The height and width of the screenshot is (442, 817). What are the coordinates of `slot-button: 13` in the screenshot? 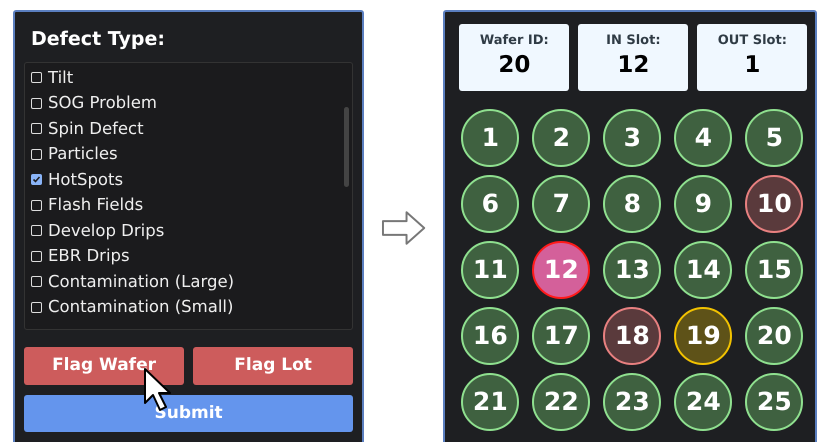 It's located at (632, 270).